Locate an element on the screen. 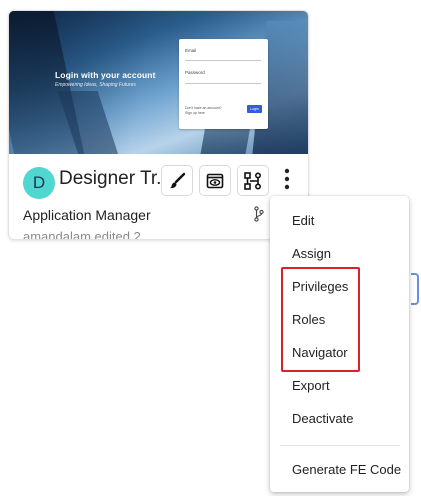  workflow-icon is located at coordinates (253, 181).